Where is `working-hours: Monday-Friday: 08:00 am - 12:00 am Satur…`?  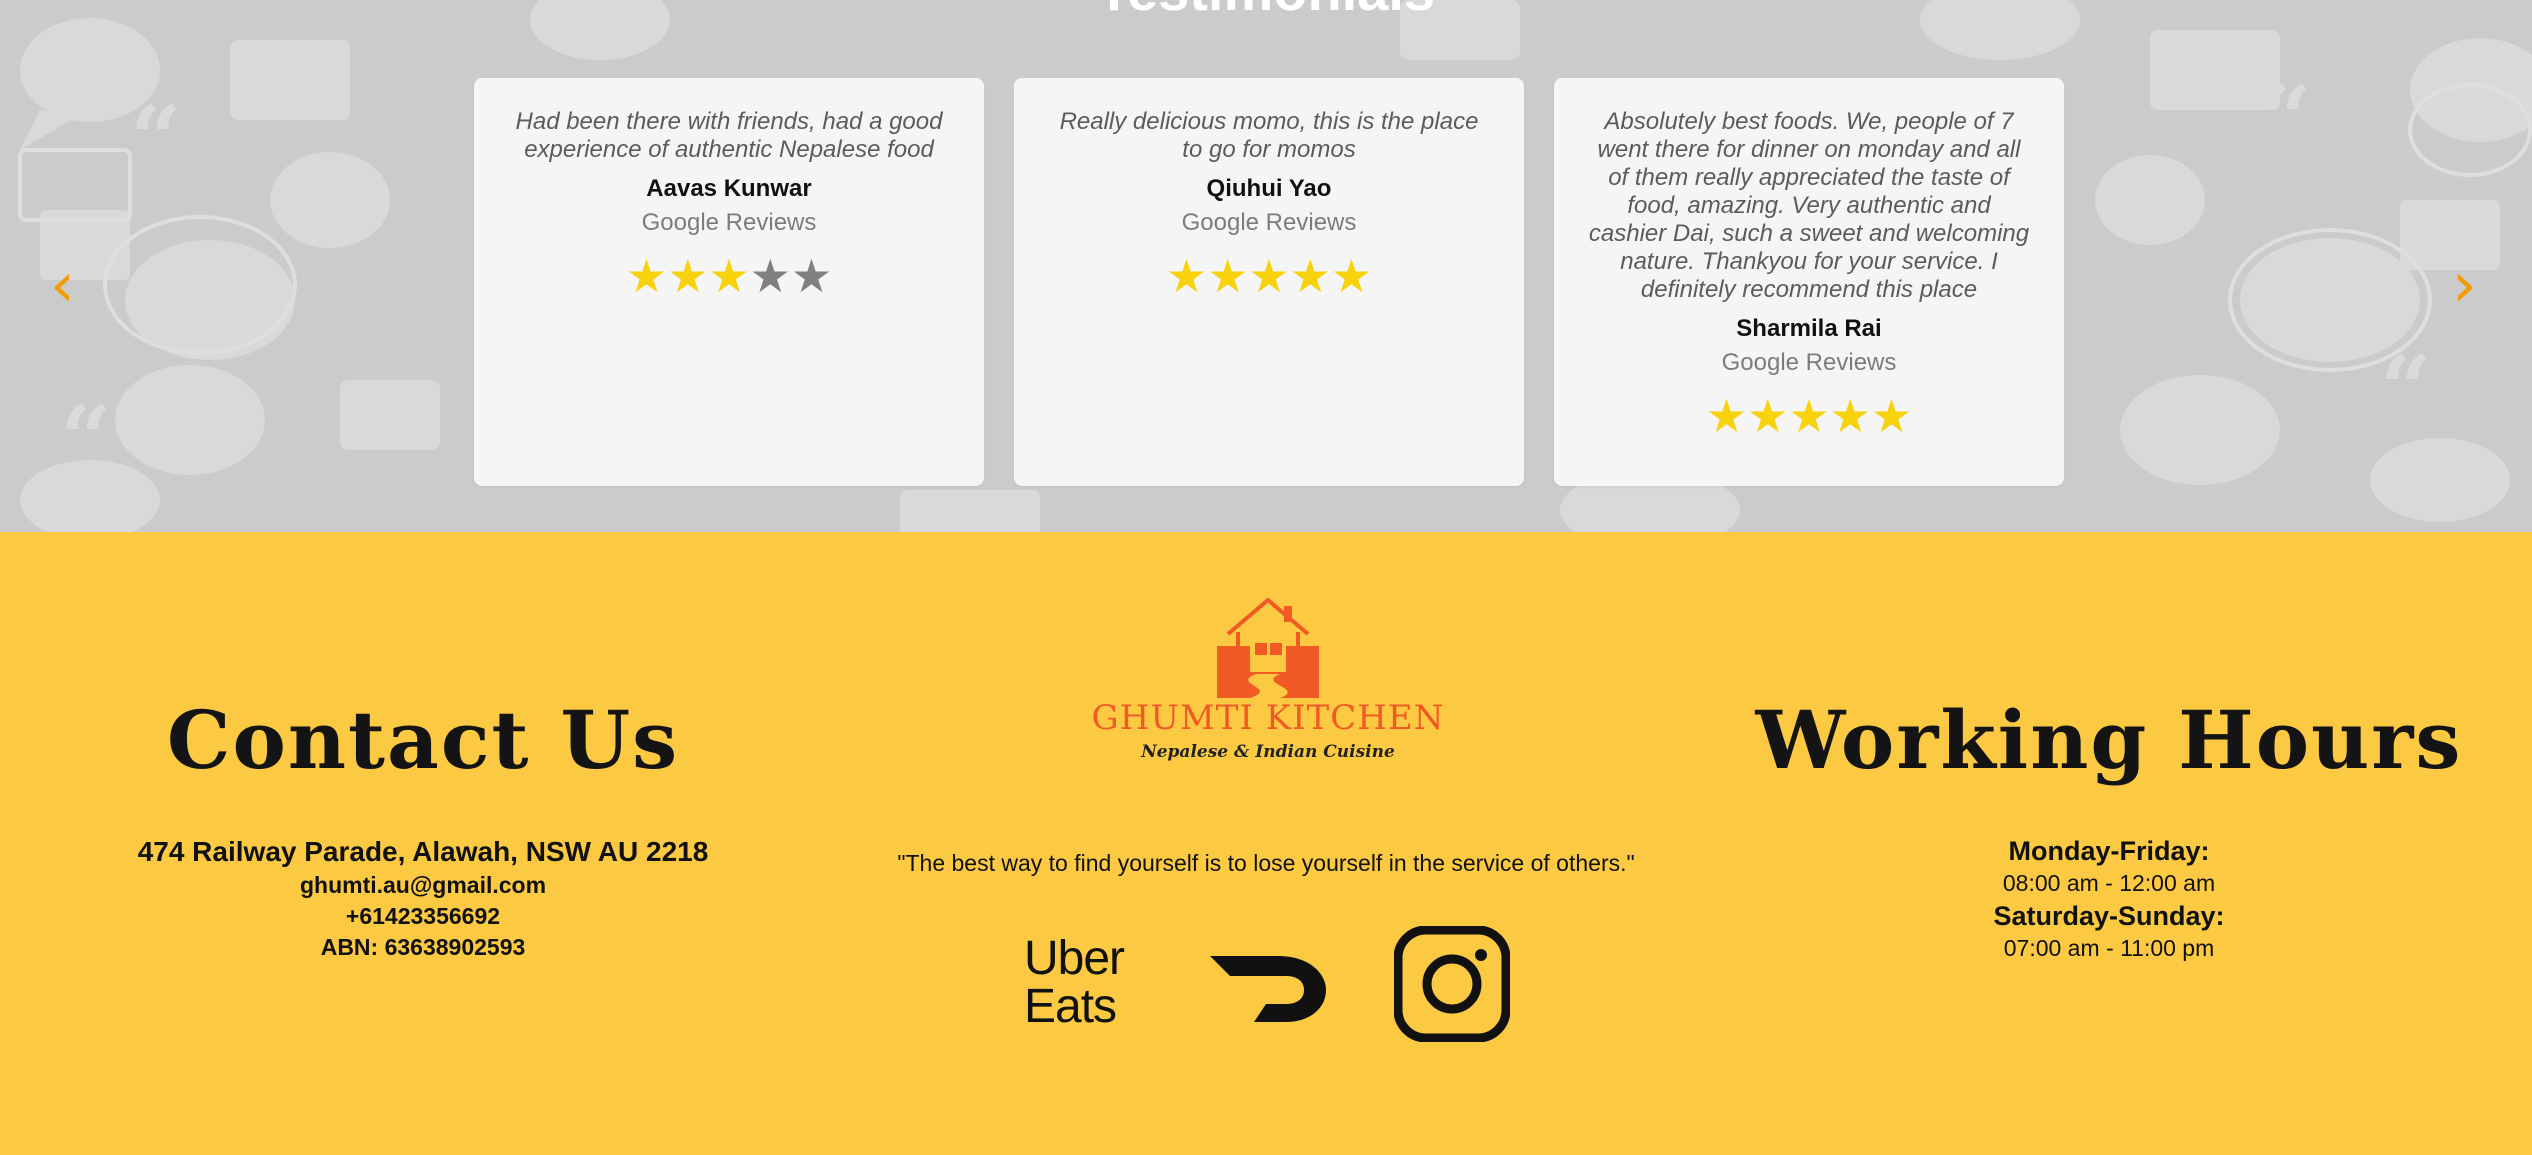 working-hours: Monday-Friday: 08:00 am - 12:00 am Satur… is located at coordinates (2109, 899).